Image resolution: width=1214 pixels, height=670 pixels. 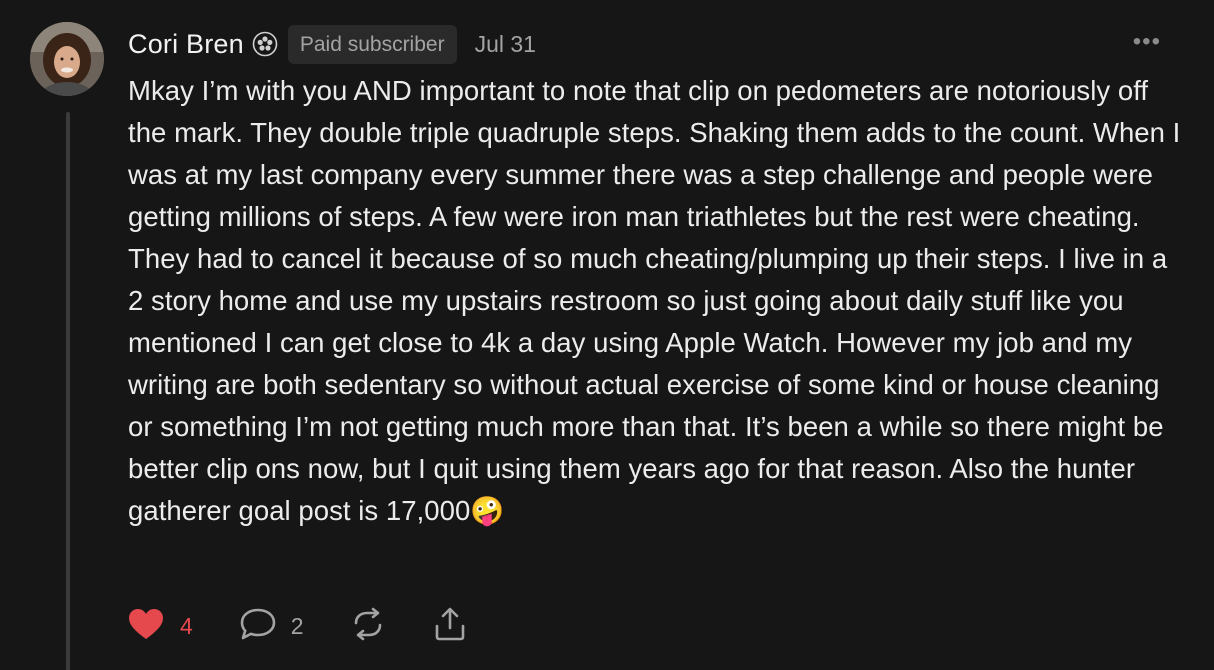 I want to click on share-icon, so click(x=450, y=626).